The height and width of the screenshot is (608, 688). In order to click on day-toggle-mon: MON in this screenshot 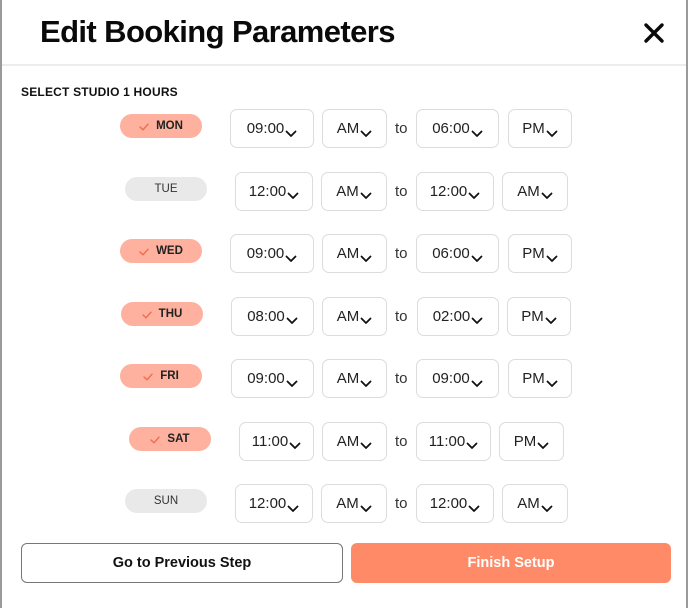, I will do `click(161, 126)`.